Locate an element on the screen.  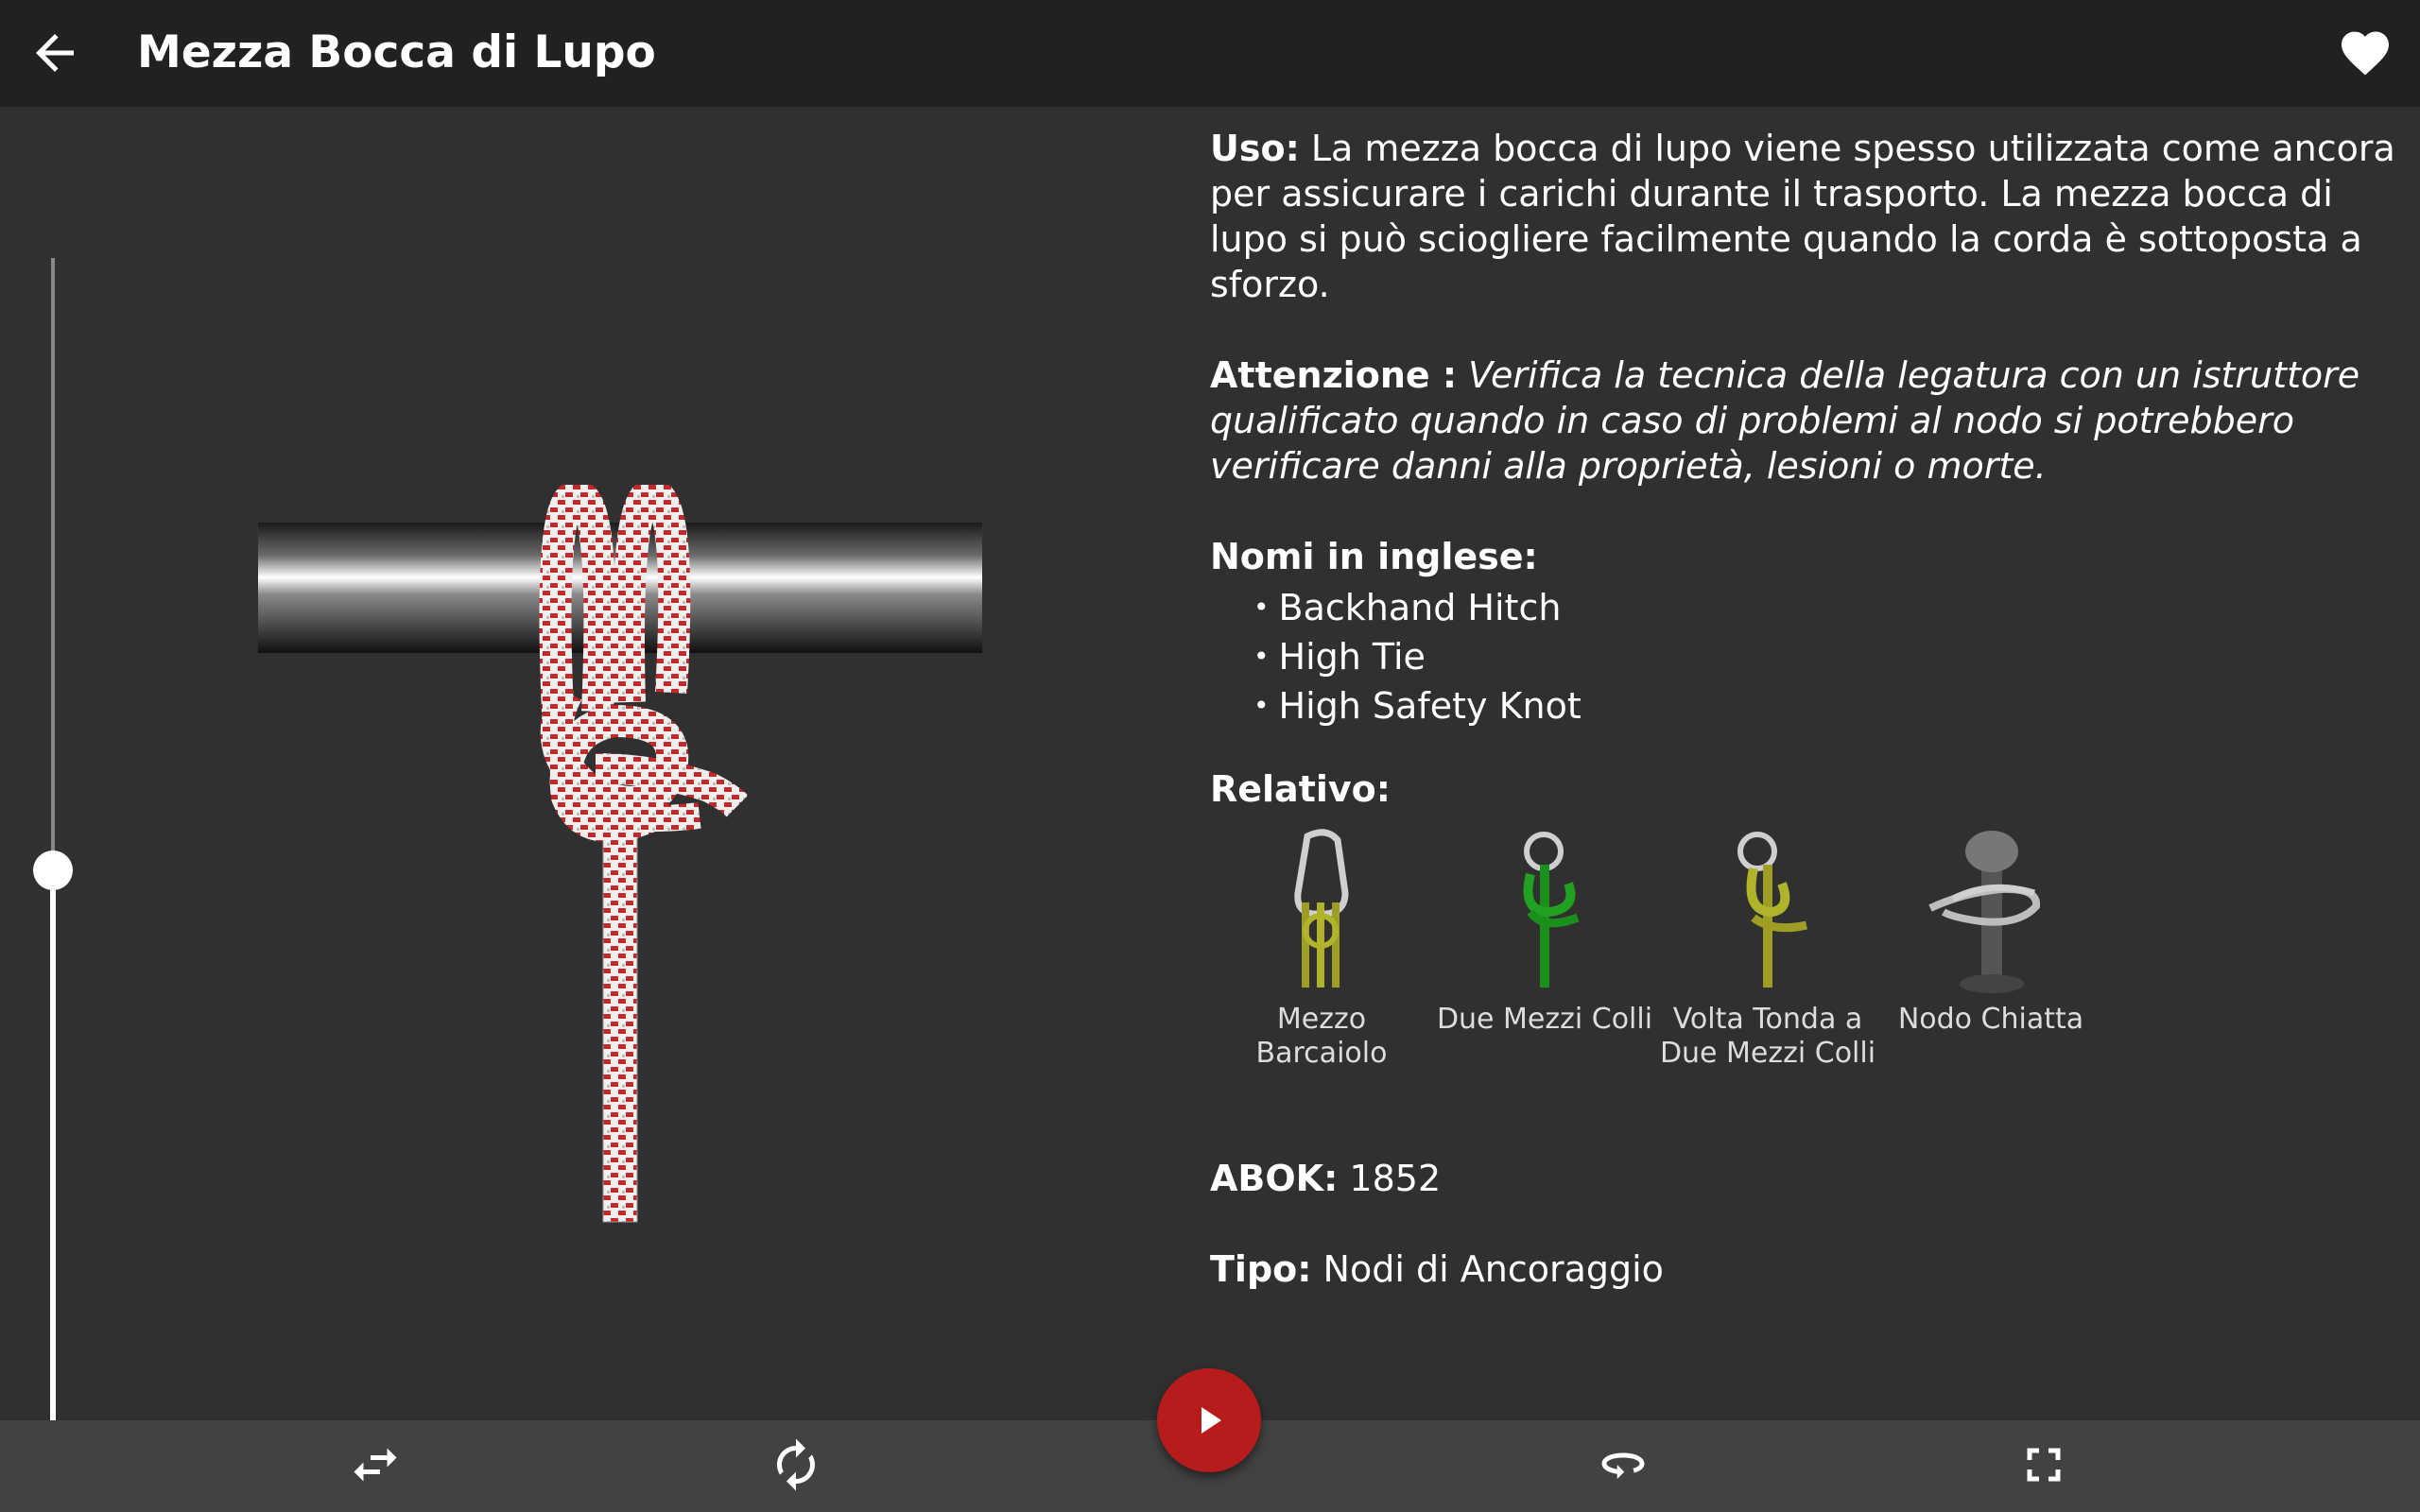
back-button is located at coordinates (54, 53).